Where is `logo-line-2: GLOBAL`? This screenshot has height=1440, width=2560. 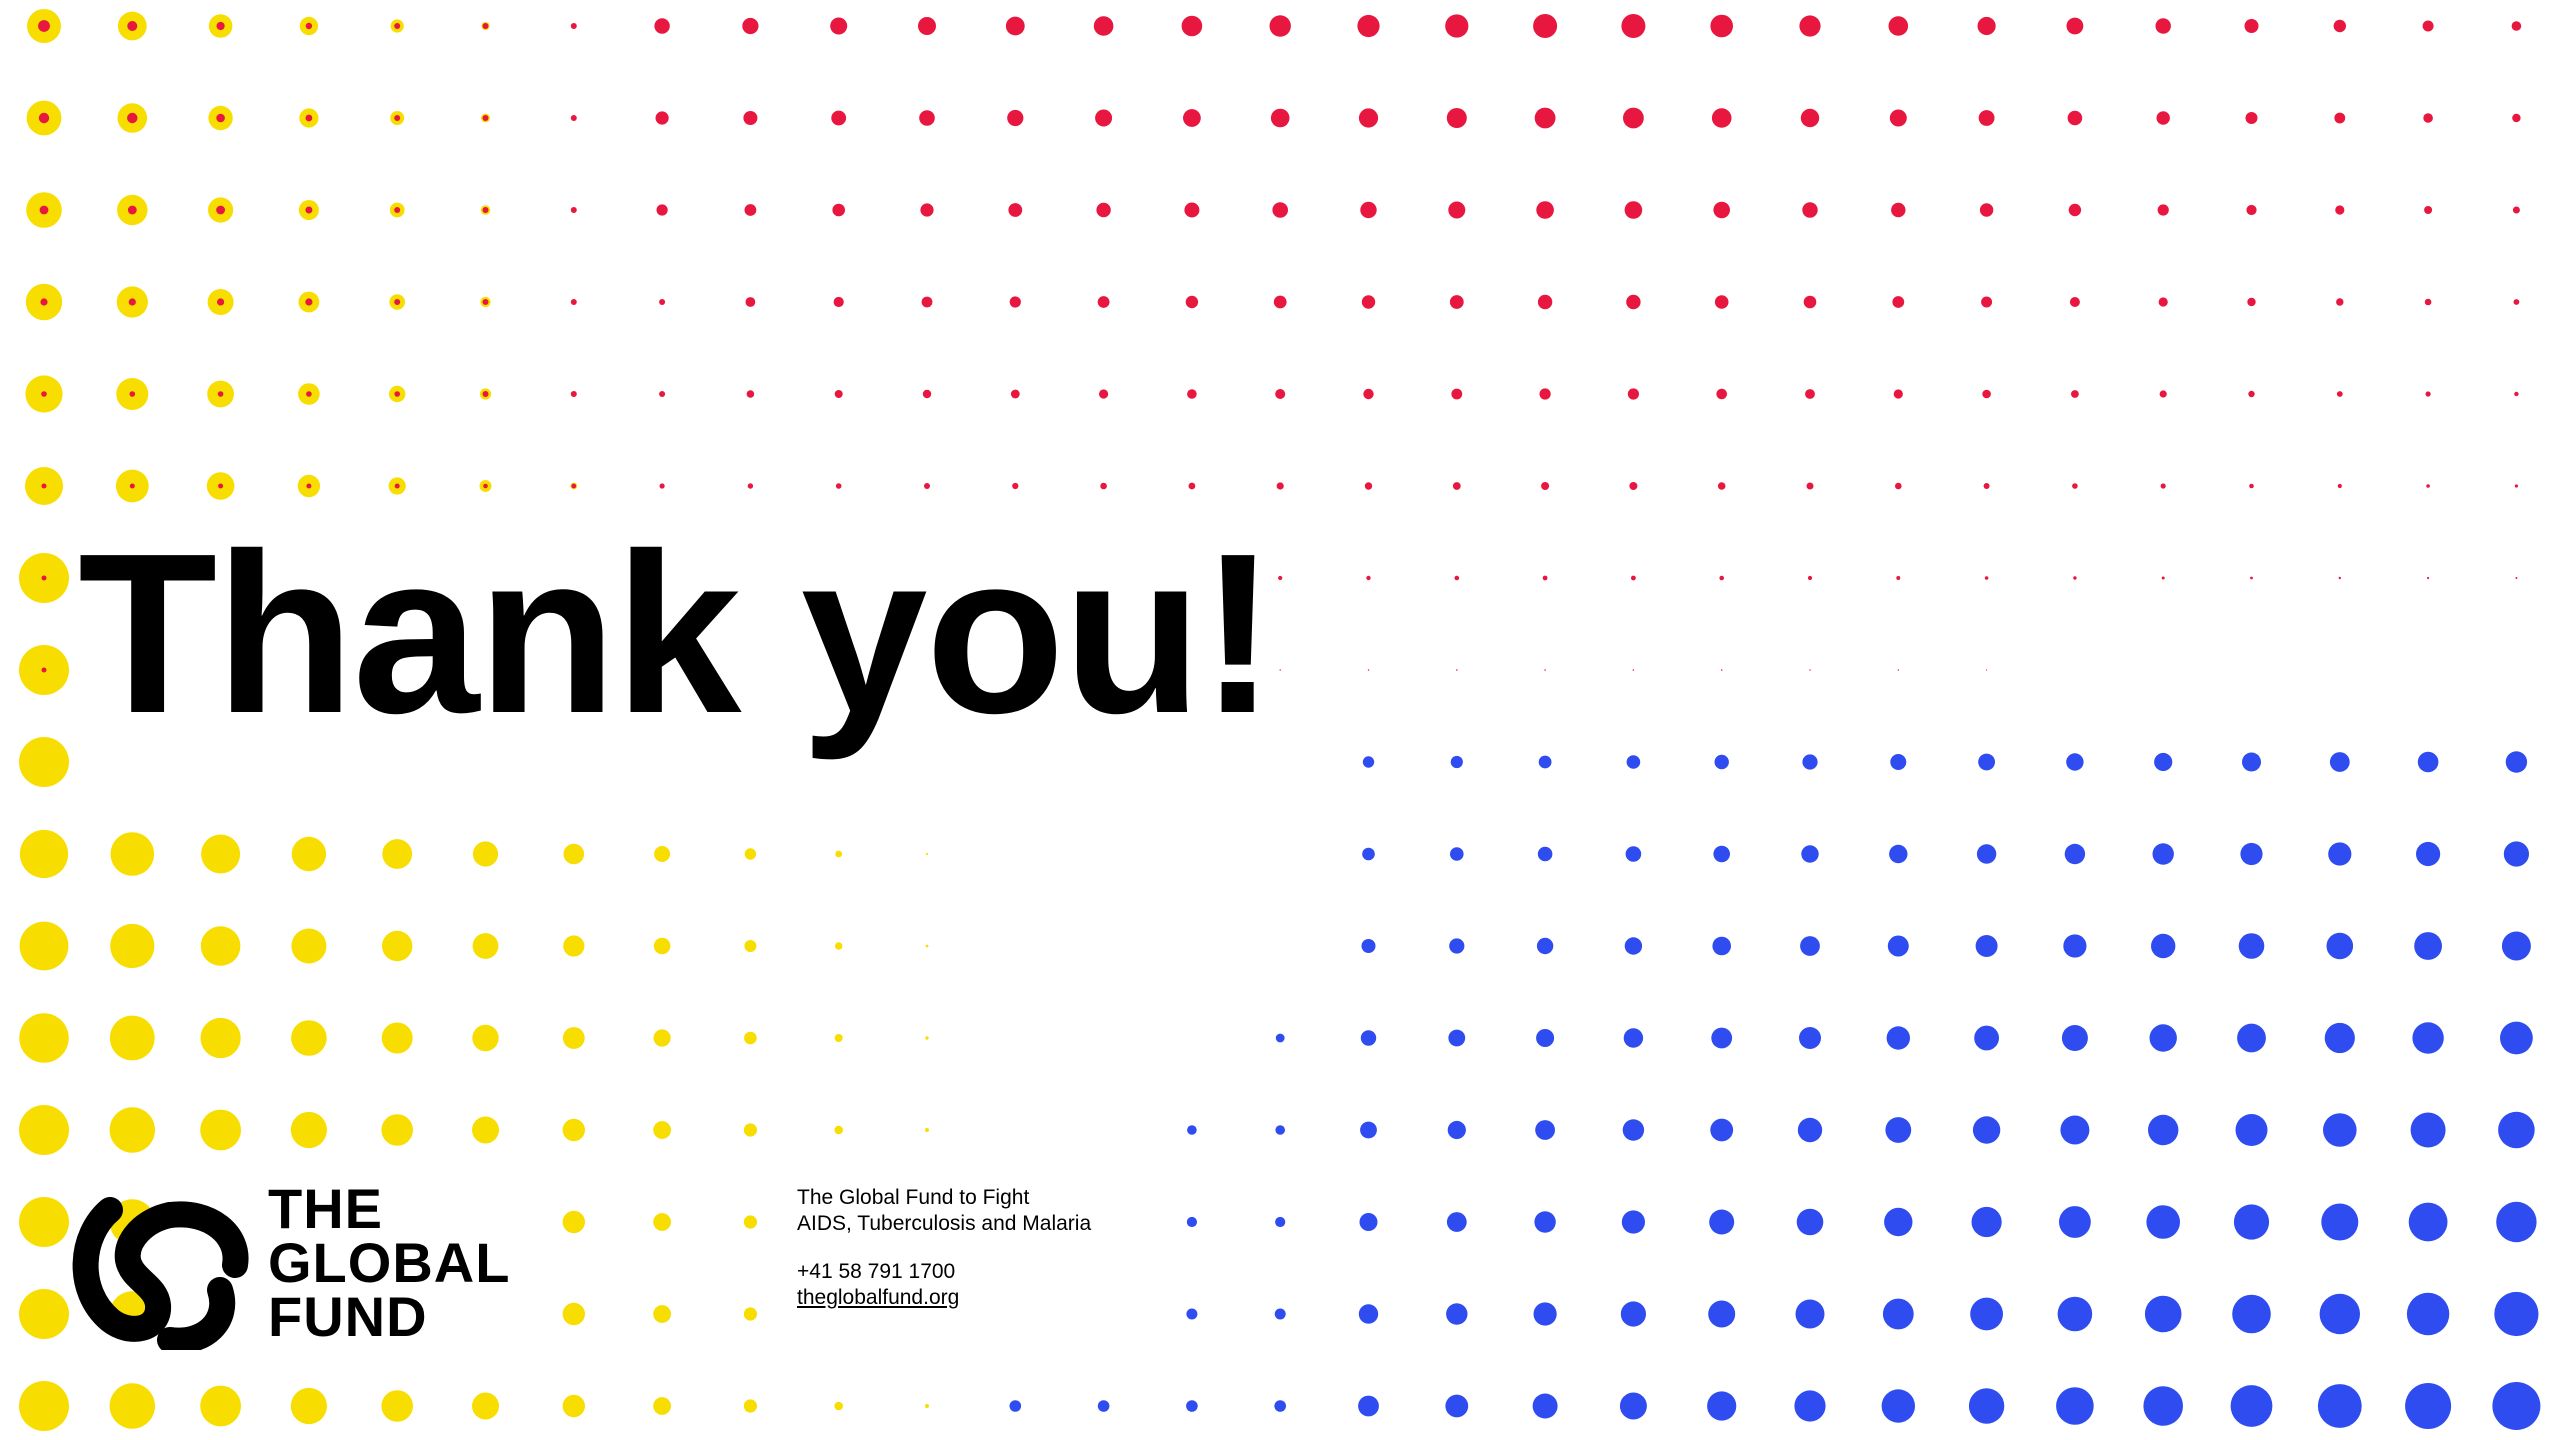
logo-line-2: GLOBAL is located at coordinates (389, 1262).